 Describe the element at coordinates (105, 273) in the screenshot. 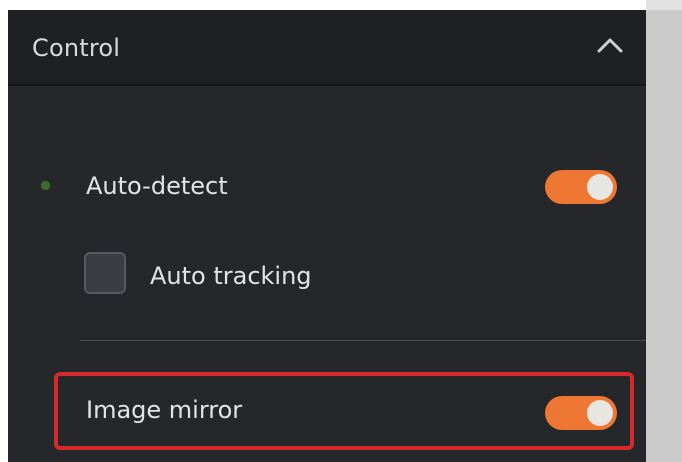

I see `auto-tracking-checkbox` at that location.